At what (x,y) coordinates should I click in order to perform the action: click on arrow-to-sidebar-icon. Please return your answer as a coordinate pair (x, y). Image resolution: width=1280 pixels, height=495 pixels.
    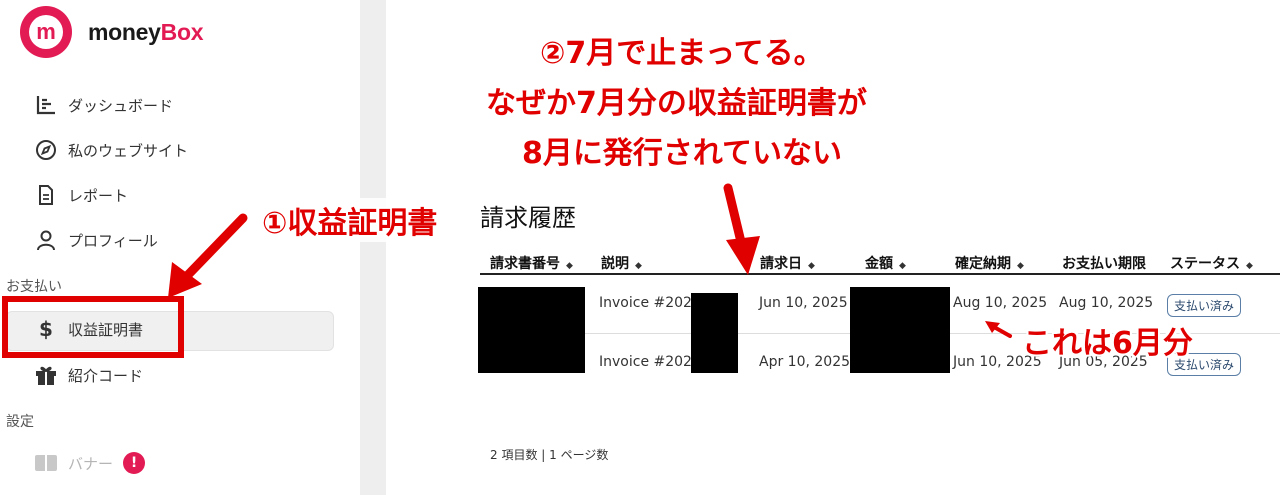
    Looking at the image, I should click on (208, 255).